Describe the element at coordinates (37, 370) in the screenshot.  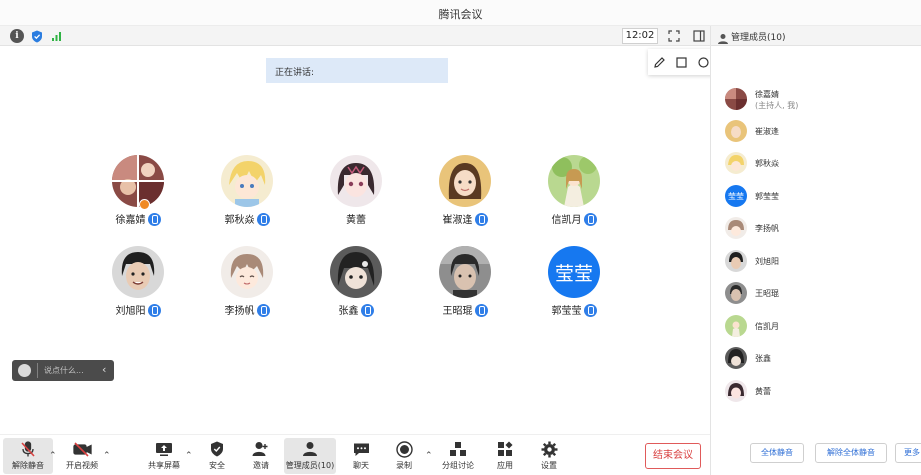
I see `chat-divider` at that location.